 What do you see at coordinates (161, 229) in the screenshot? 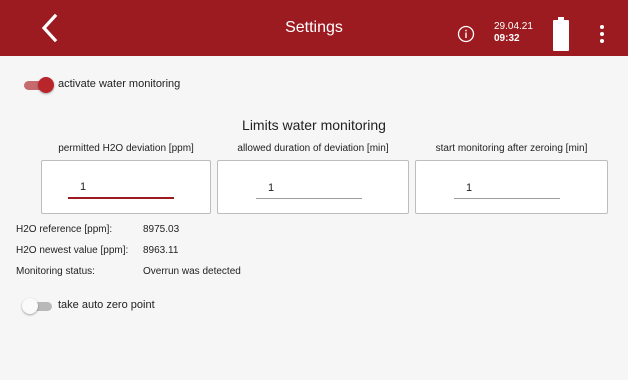
I see `h2o-reference-value: 8975.03` at bounding box center [161, 229].